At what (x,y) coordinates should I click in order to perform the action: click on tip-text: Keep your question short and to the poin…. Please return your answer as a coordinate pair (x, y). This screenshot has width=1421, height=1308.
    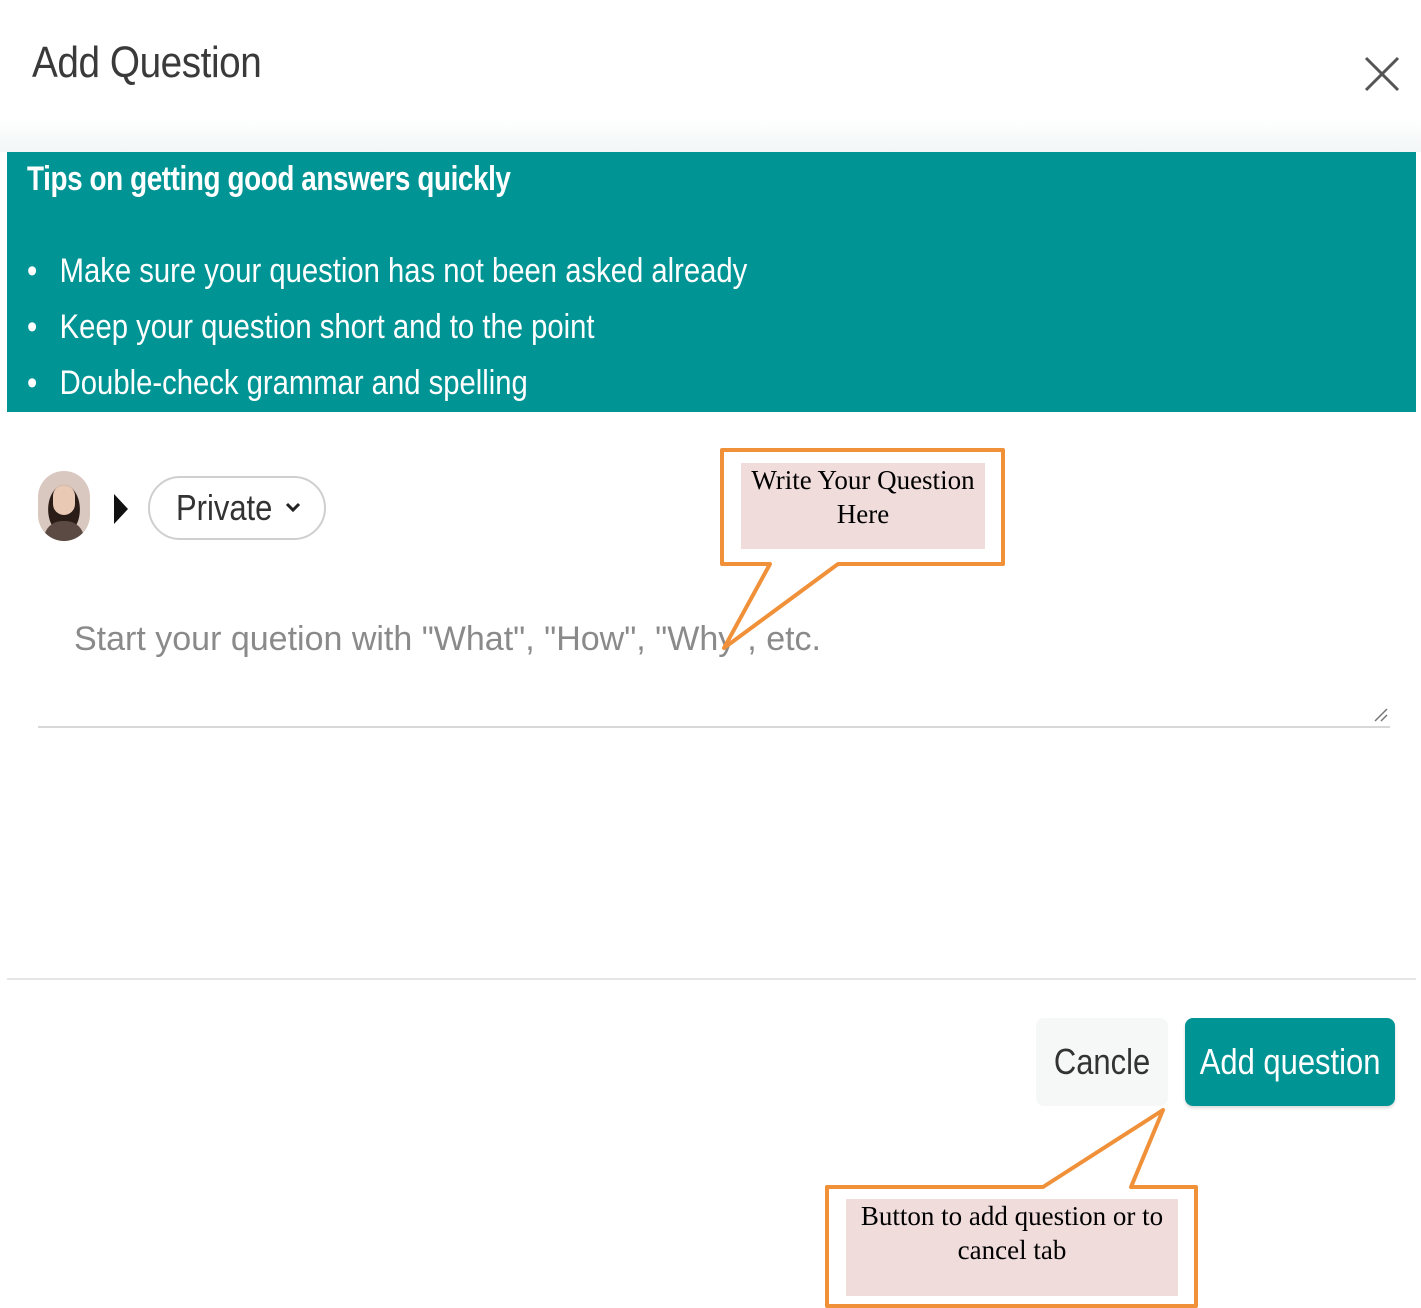
    Looking at the image, I should click on (327, 327).